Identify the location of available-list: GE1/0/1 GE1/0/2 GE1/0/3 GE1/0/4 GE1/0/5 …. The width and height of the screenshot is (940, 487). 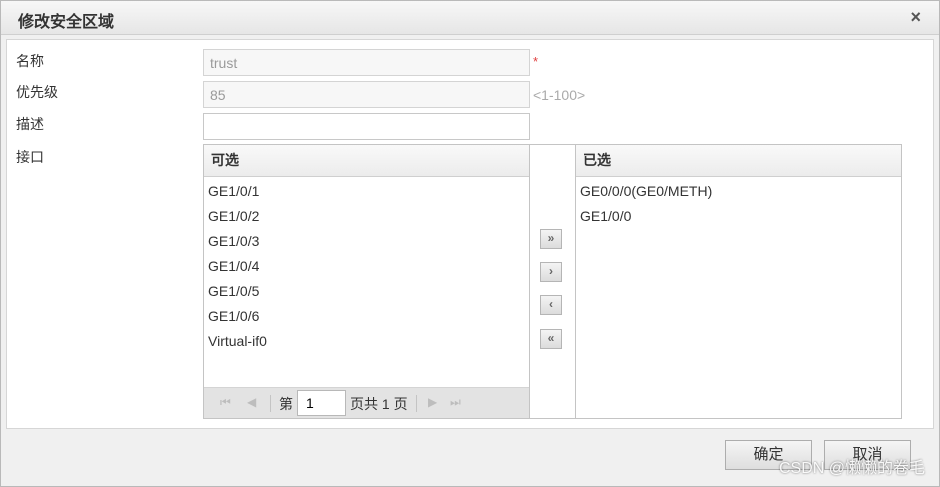
(366, 265).